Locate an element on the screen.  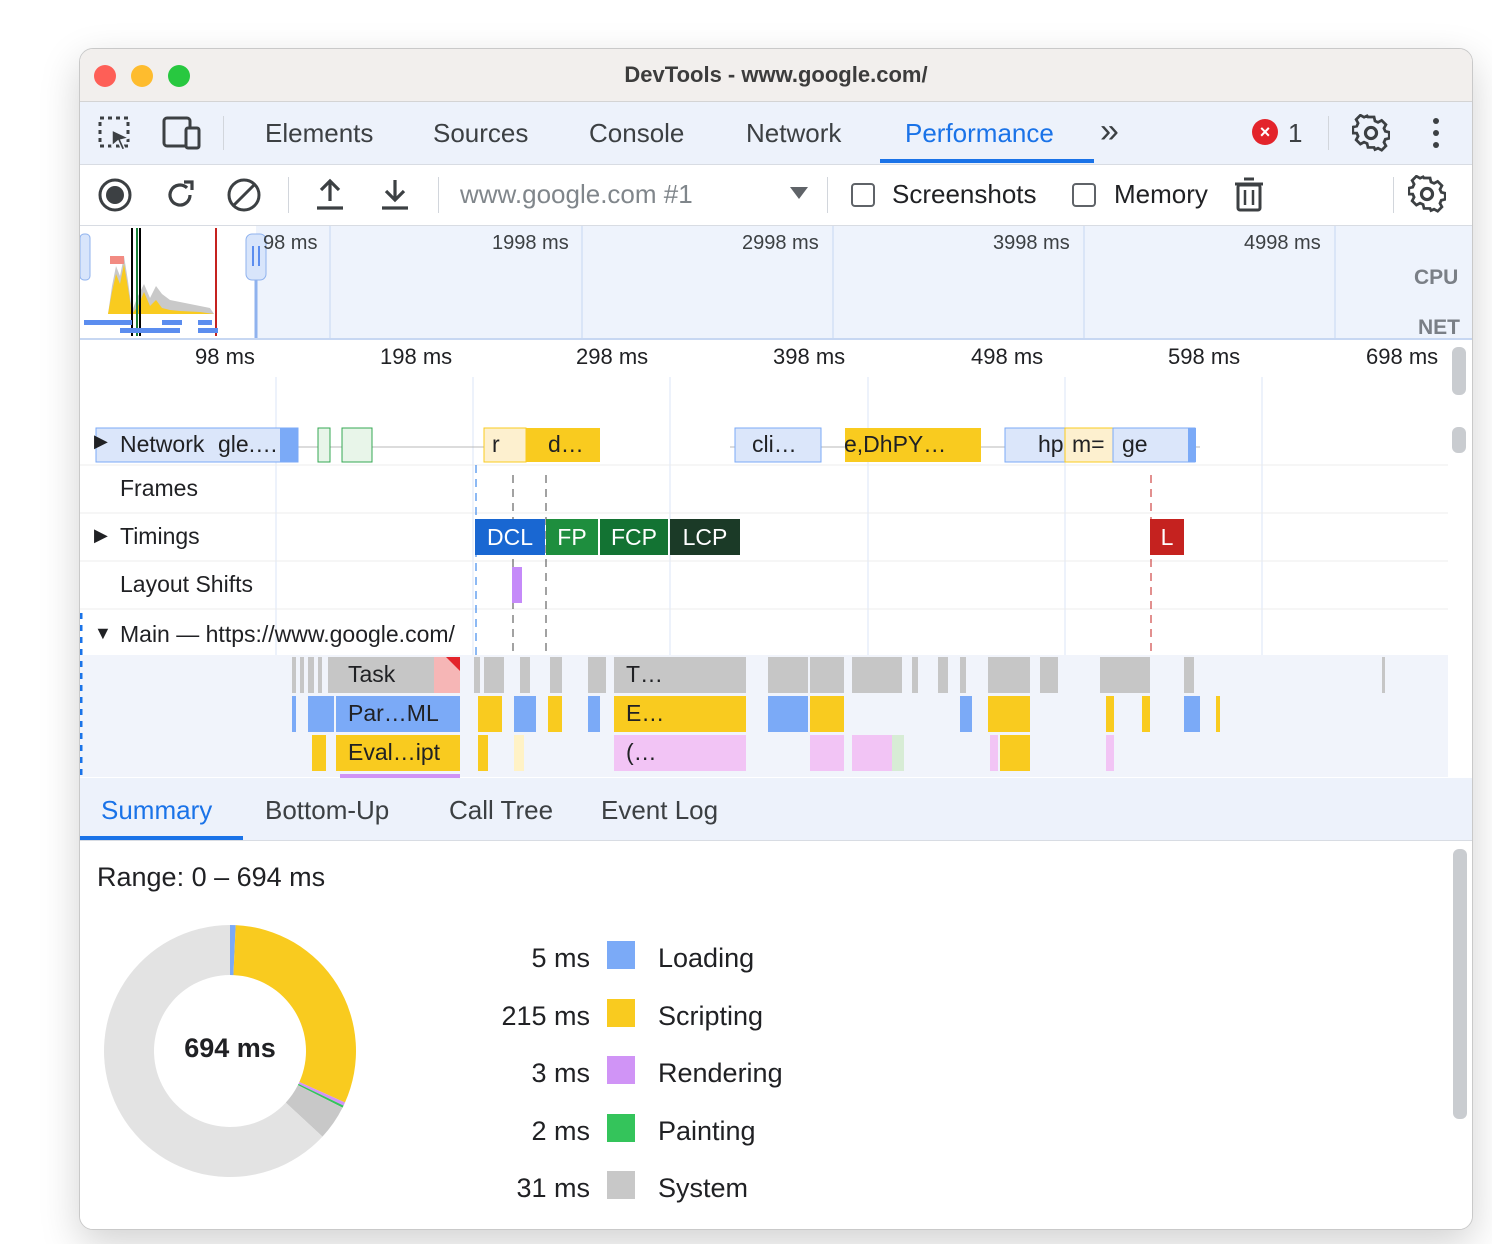
tab-sources: Sources is located at coordinates (480, 133).